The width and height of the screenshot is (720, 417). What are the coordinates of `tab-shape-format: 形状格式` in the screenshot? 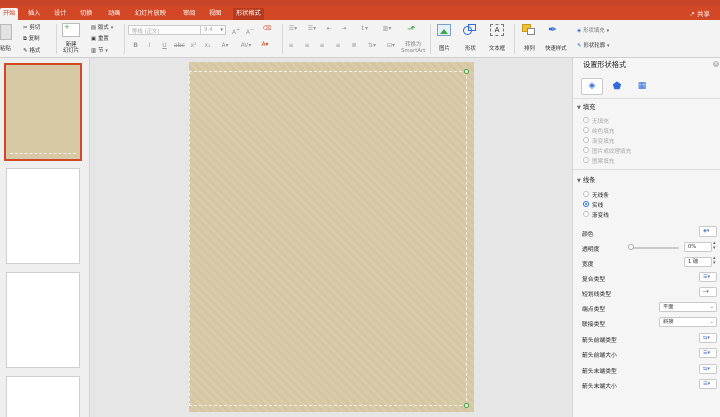 It's located at (248, 14).